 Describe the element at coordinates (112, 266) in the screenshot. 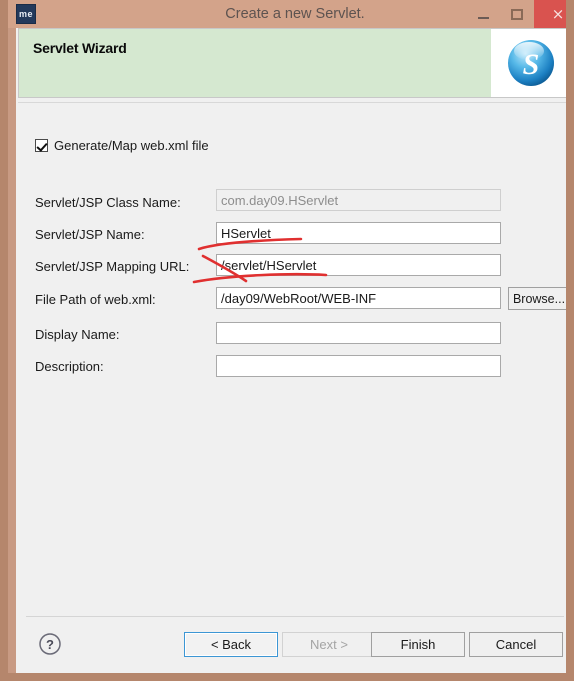

I see `servlet-mapping-url-label: Servlet/JSP Mapping URL:` at that location.